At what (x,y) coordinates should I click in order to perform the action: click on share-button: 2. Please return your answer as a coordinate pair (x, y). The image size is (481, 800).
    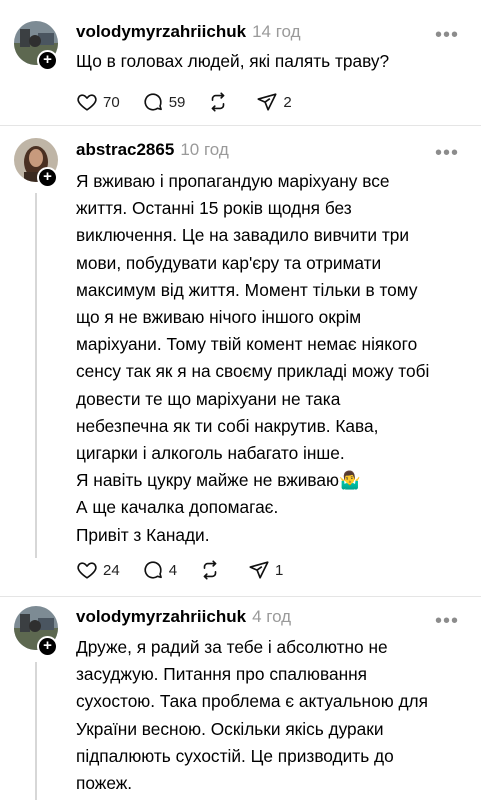
    Looking at the image, I should click on (274, 102).